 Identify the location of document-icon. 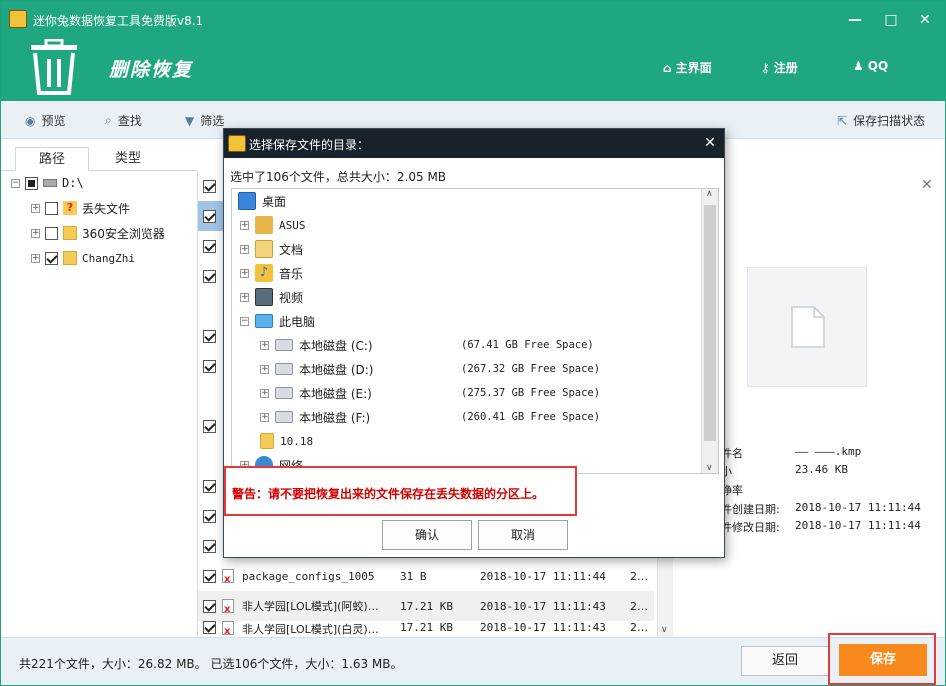
(808, 327).